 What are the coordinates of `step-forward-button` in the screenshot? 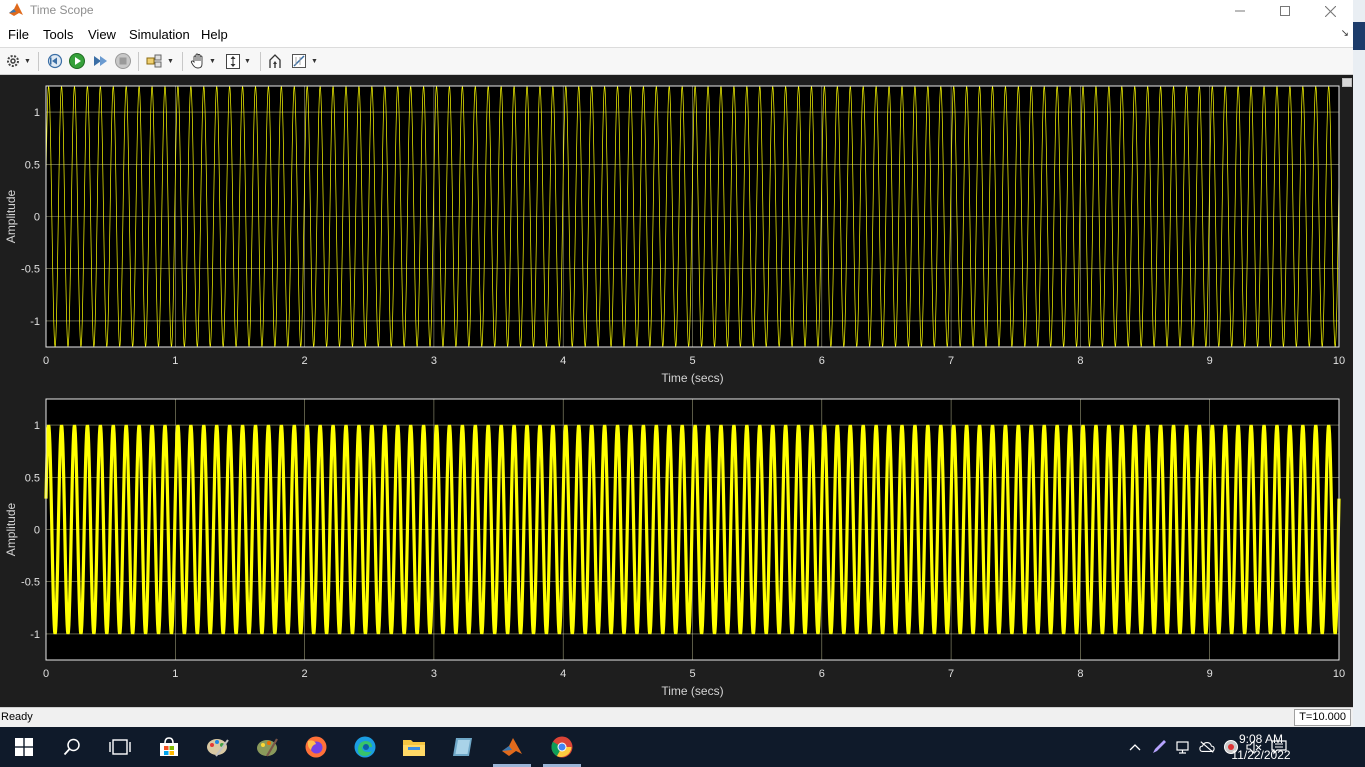 It's located at (100, 61).